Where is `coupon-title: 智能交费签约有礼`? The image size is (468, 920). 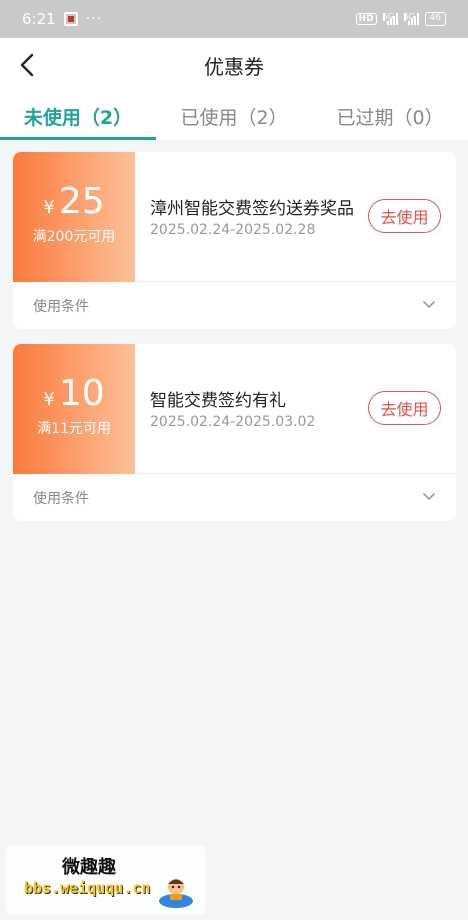 coupon-title: 智能交费签约有礼 is located at coordinates (218, 401).